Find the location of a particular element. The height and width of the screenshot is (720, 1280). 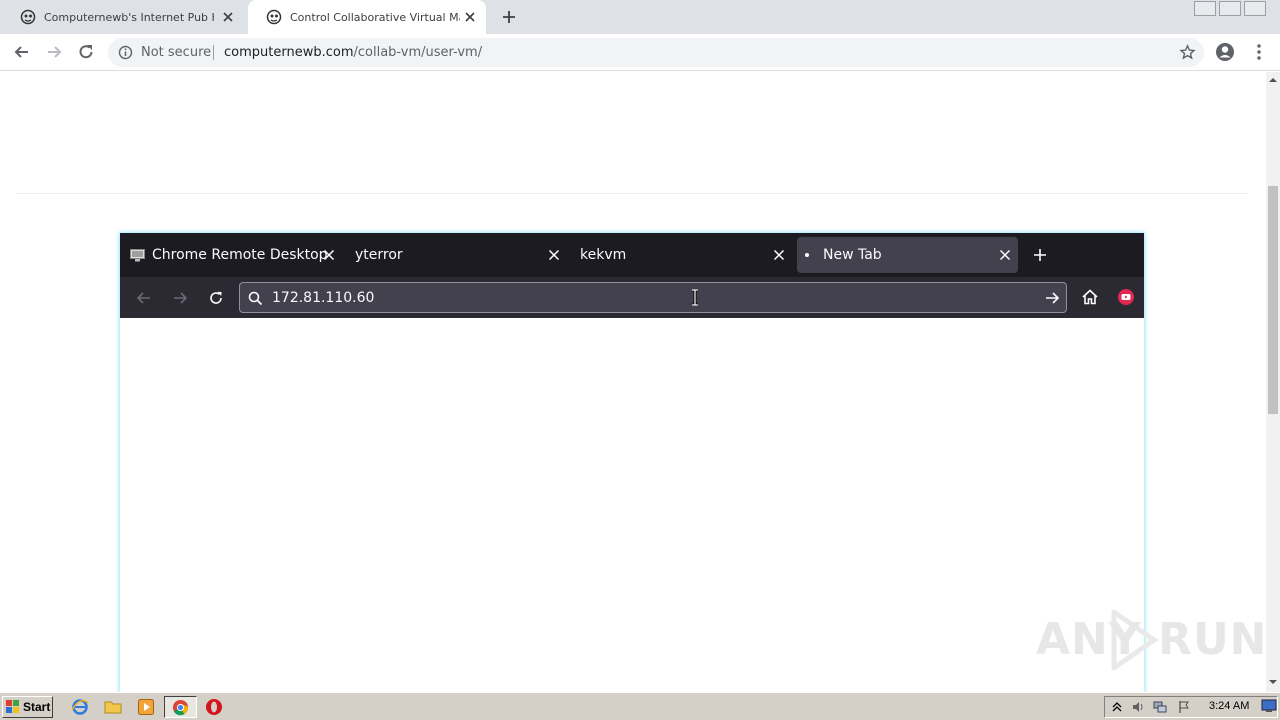

browser-tab-collab-vm: Control Collaborative Virtual Machine is located at coordinates (367, 17).